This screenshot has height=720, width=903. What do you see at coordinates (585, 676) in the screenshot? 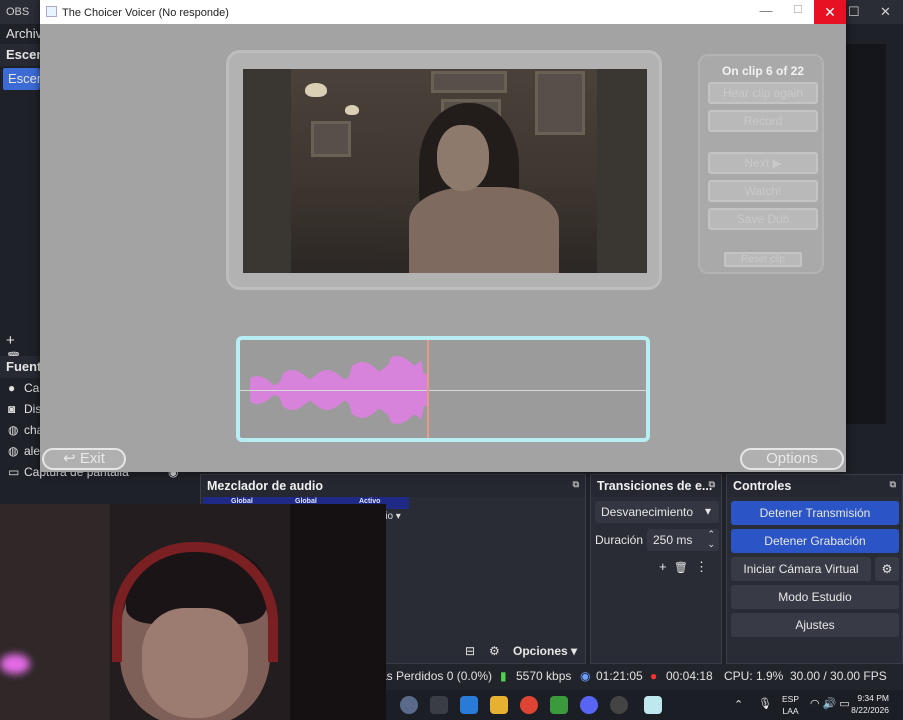
I see `stream-icon: ◉` at bounding box center [585, 676].